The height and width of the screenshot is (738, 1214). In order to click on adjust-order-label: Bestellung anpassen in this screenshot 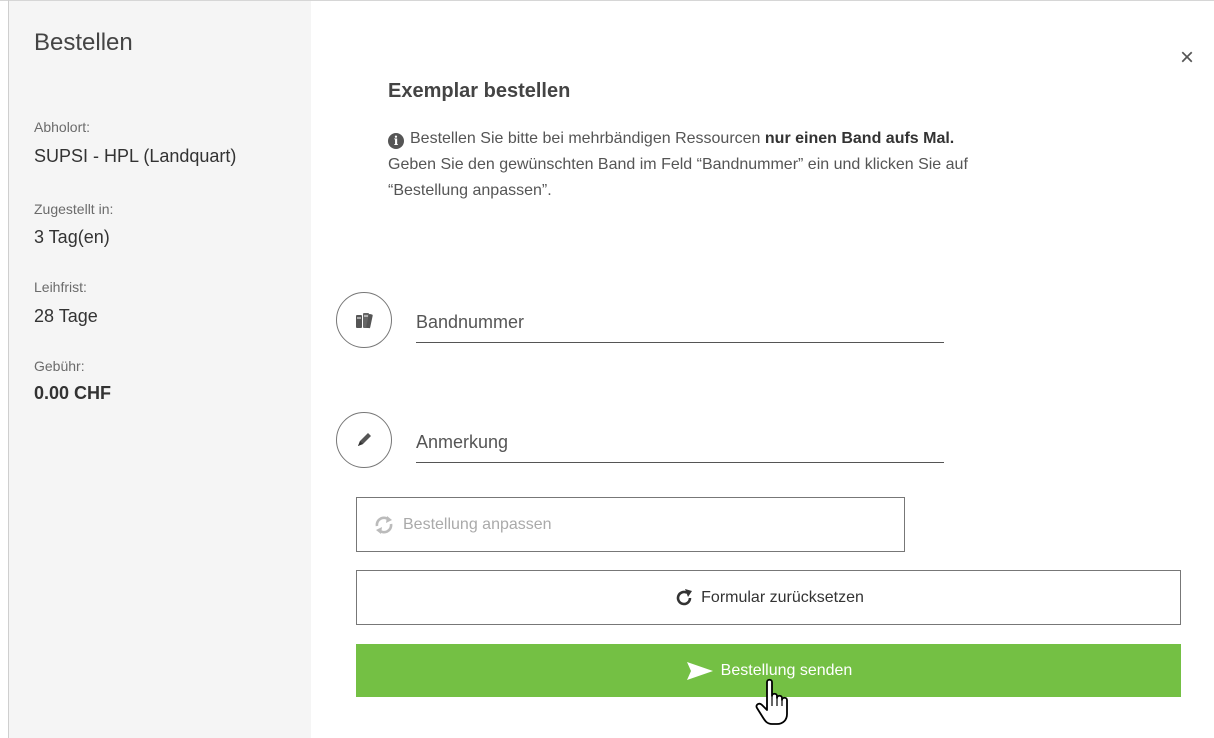, I will do `click(477, 524)`.